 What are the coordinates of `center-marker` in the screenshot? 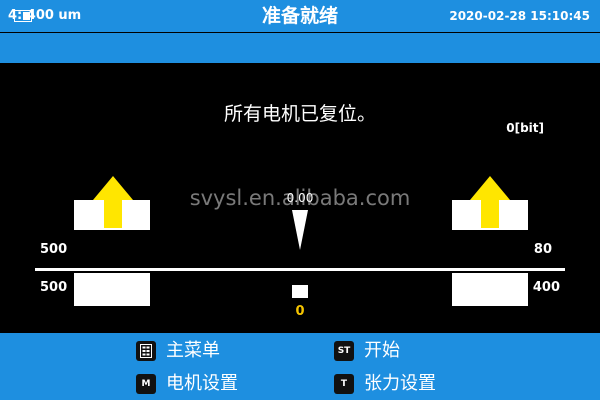 It's located at (300, 291).